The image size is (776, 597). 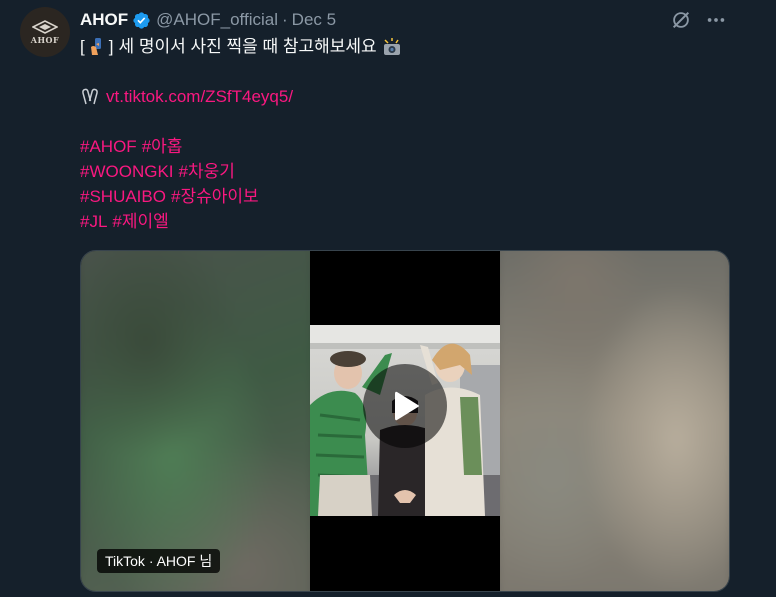 I want to click on hashtag-line-2: #WOONGKI #차웅기, so click(x=405, y=171).